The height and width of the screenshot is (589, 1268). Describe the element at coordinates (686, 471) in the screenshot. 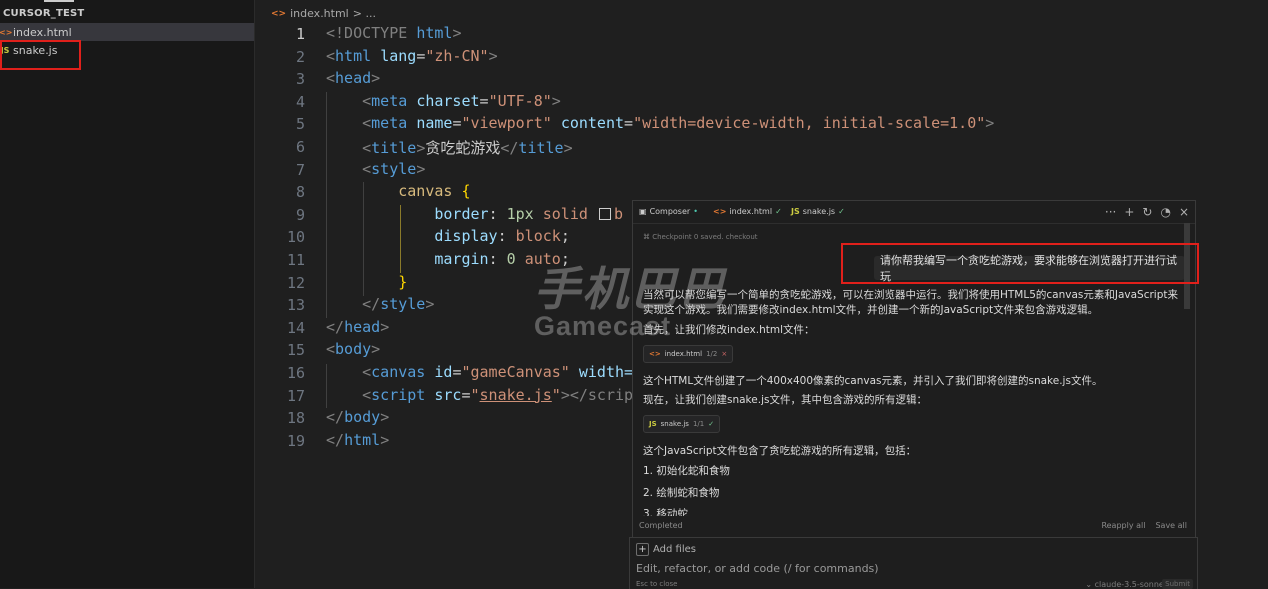

I see `assistant-text: 1. 初始化蛇和食物` at that location.